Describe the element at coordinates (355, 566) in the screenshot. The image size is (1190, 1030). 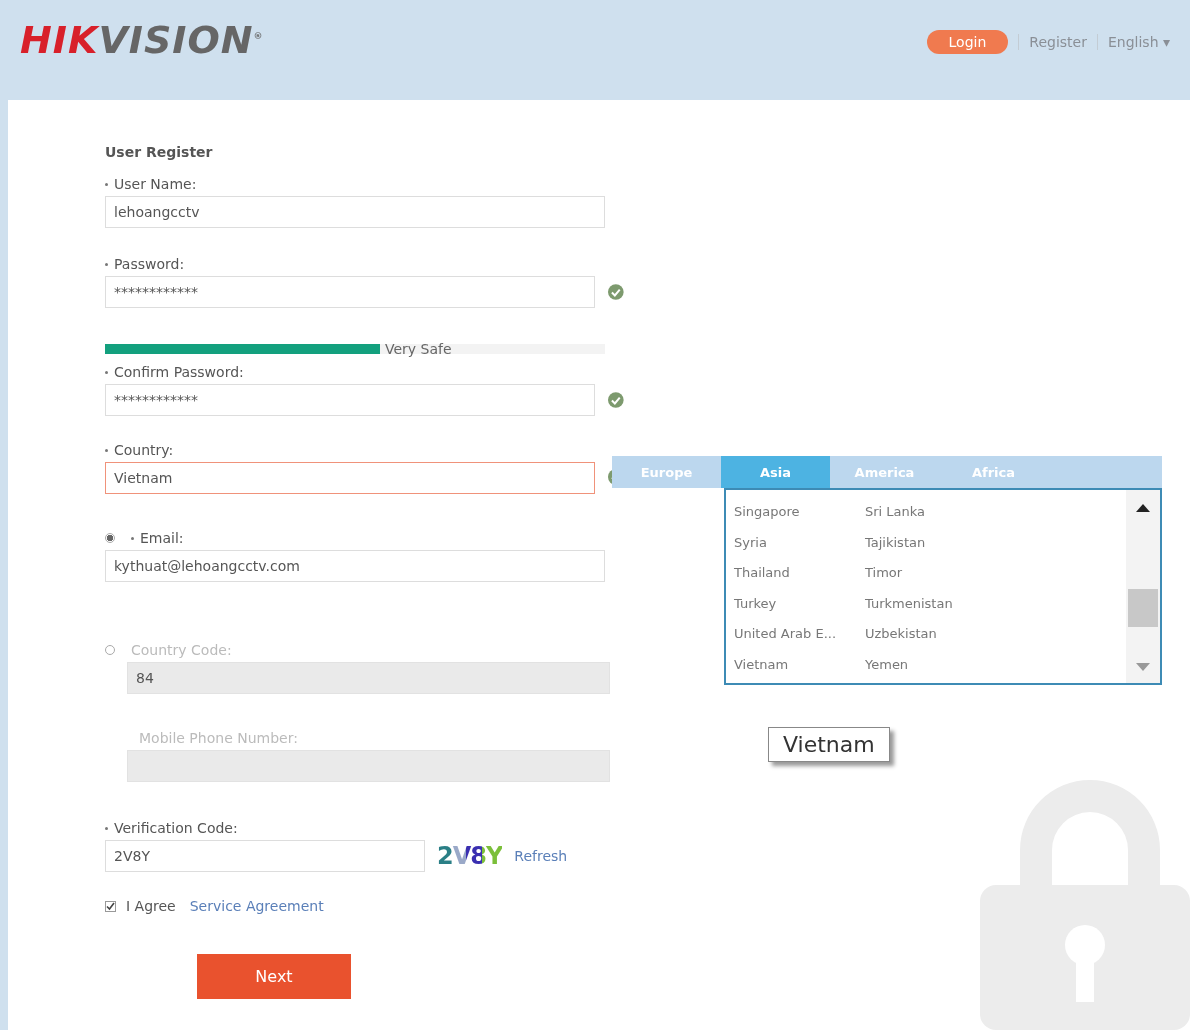
I see `input-field: kythuat@lehoangcctv.com` at that location.